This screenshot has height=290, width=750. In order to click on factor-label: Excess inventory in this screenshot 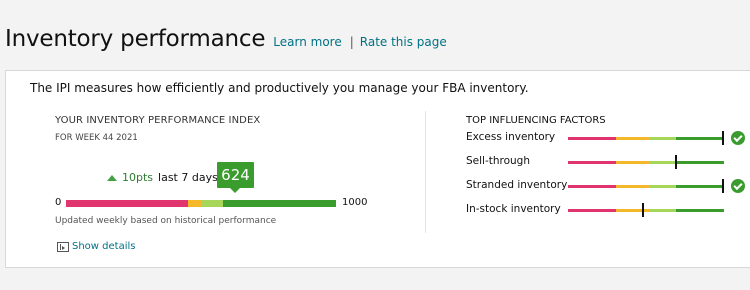, I will do `click(511, 137)`.